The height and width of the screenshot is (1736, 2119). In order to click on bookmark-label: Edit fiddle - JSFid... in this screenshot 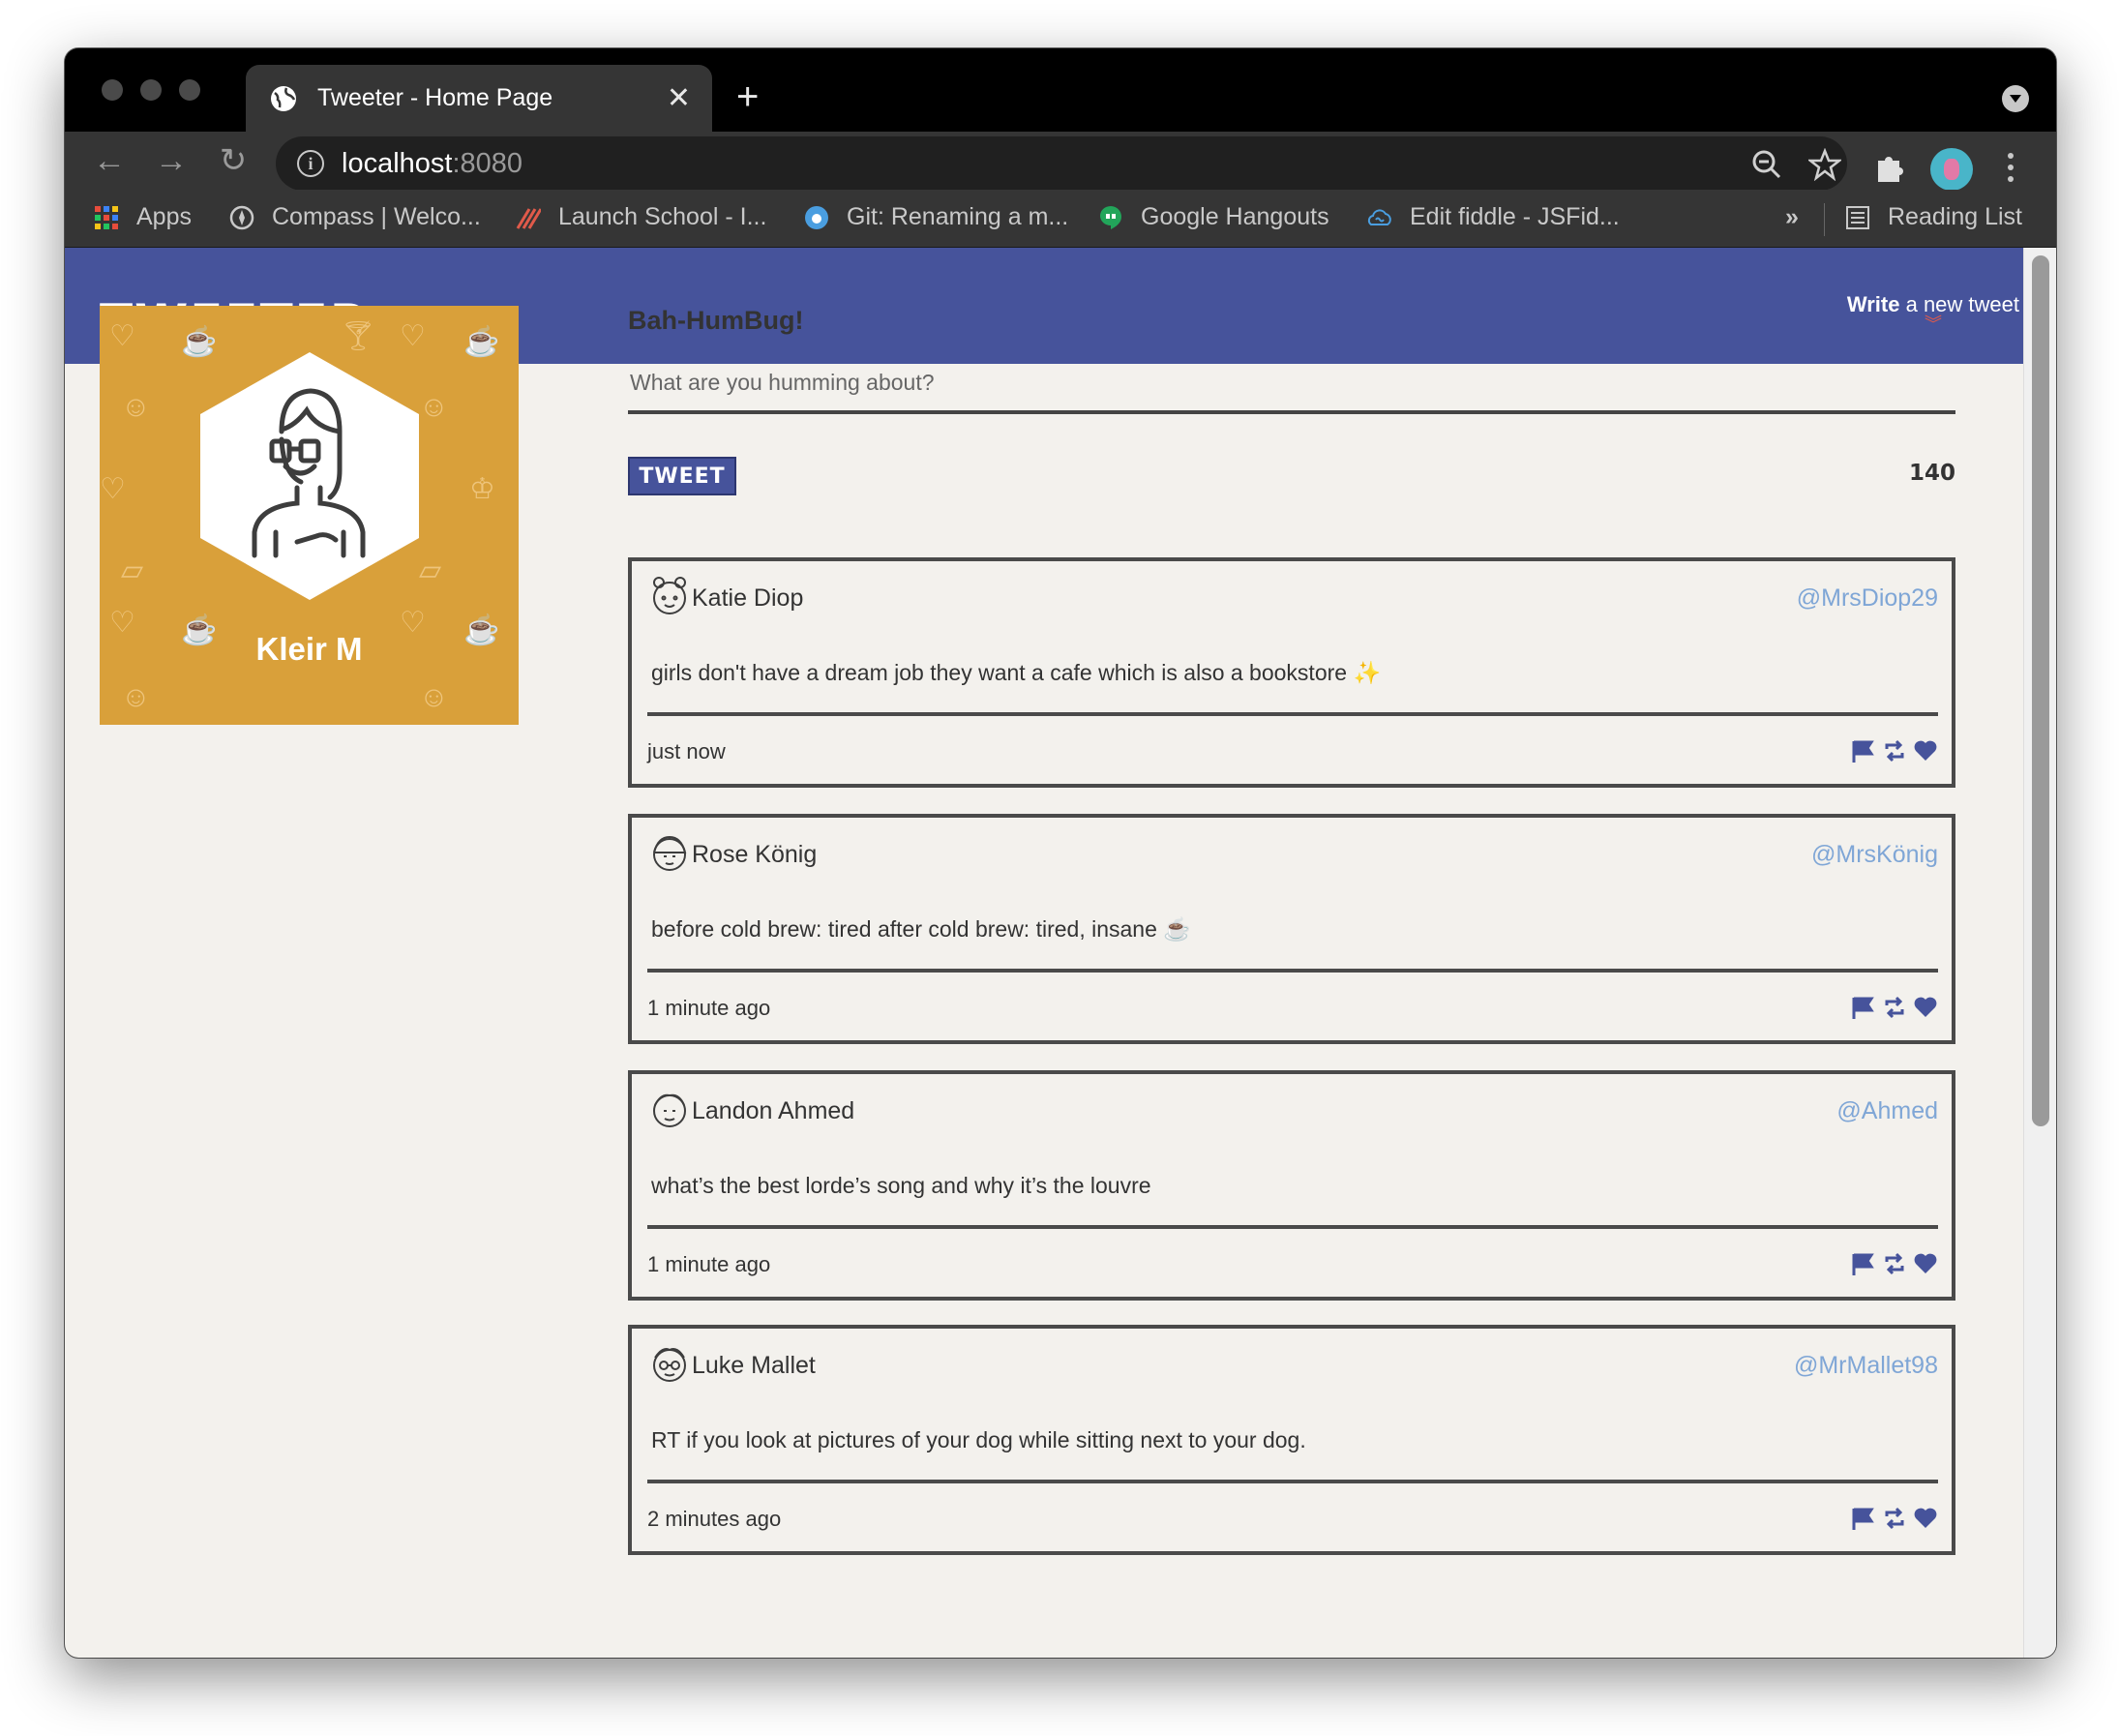, I will do `click(1515, 216)`.